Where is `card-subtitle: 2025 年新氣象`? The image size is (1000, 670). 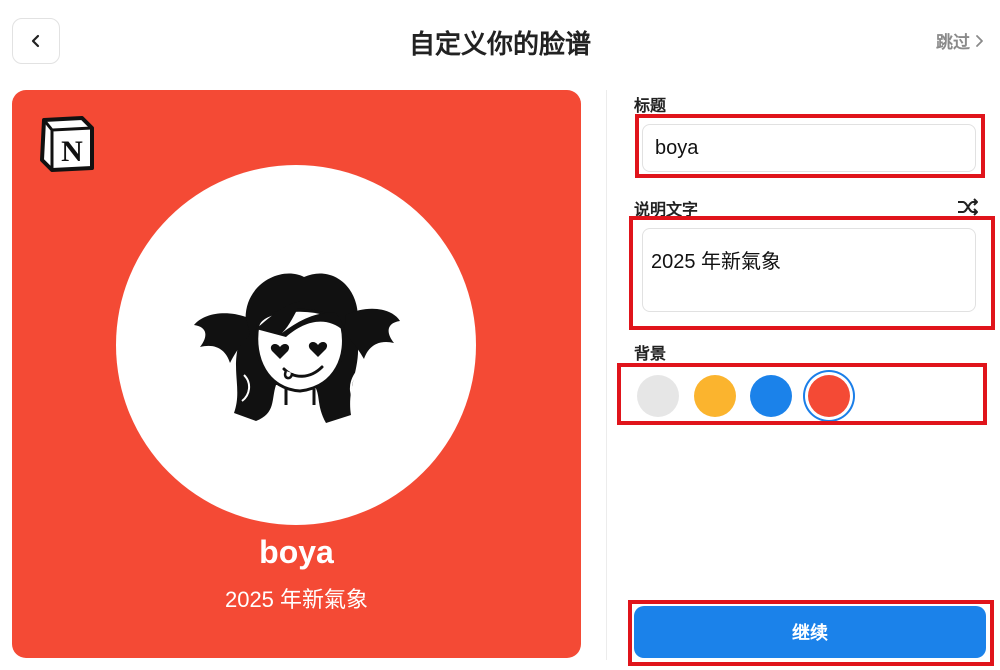 card-subtitle: 2025 年新氣象 is located at coordinates (296, 599).